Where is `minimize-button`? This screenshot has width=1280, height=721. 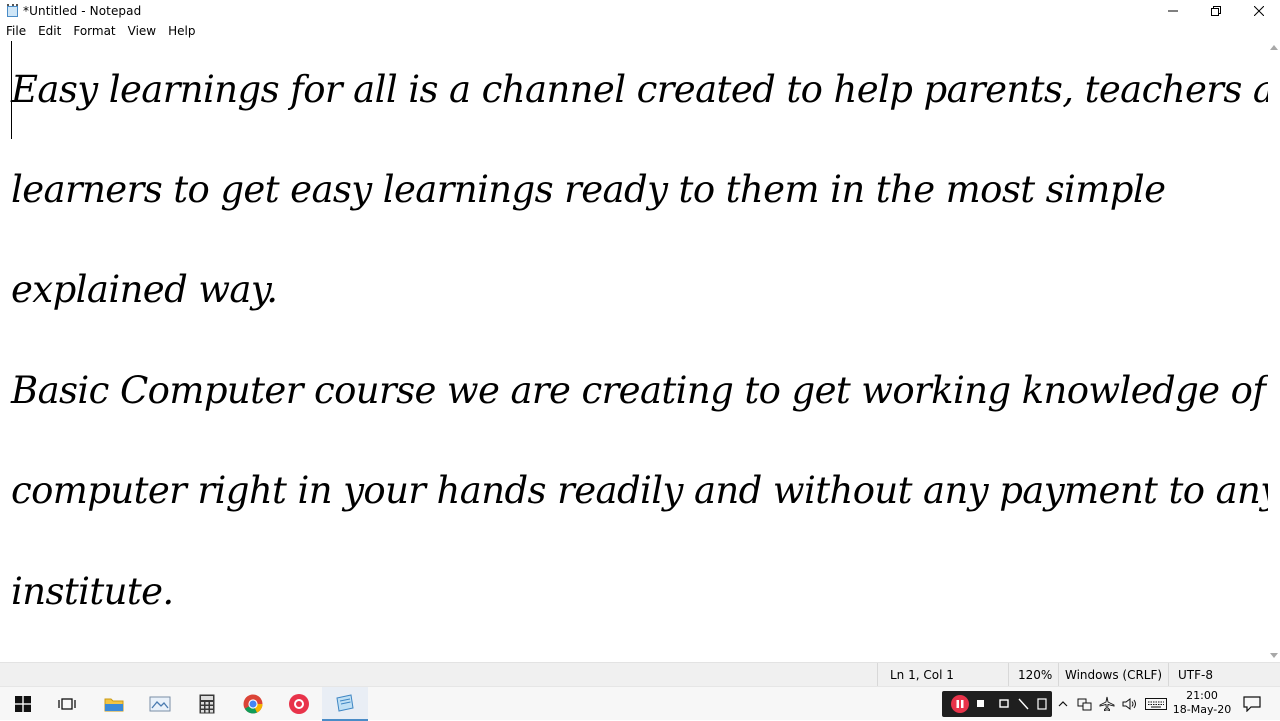
minimize-button is located at coordinates (1172, 11).